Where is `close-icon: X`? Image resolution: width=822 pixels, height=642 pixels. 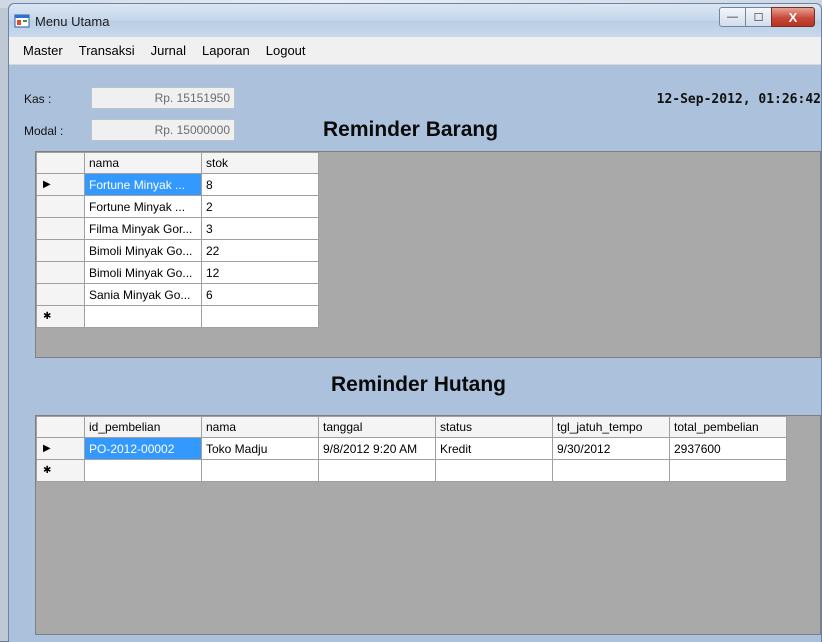
close-icon: X is located at coordinates (793, 17).